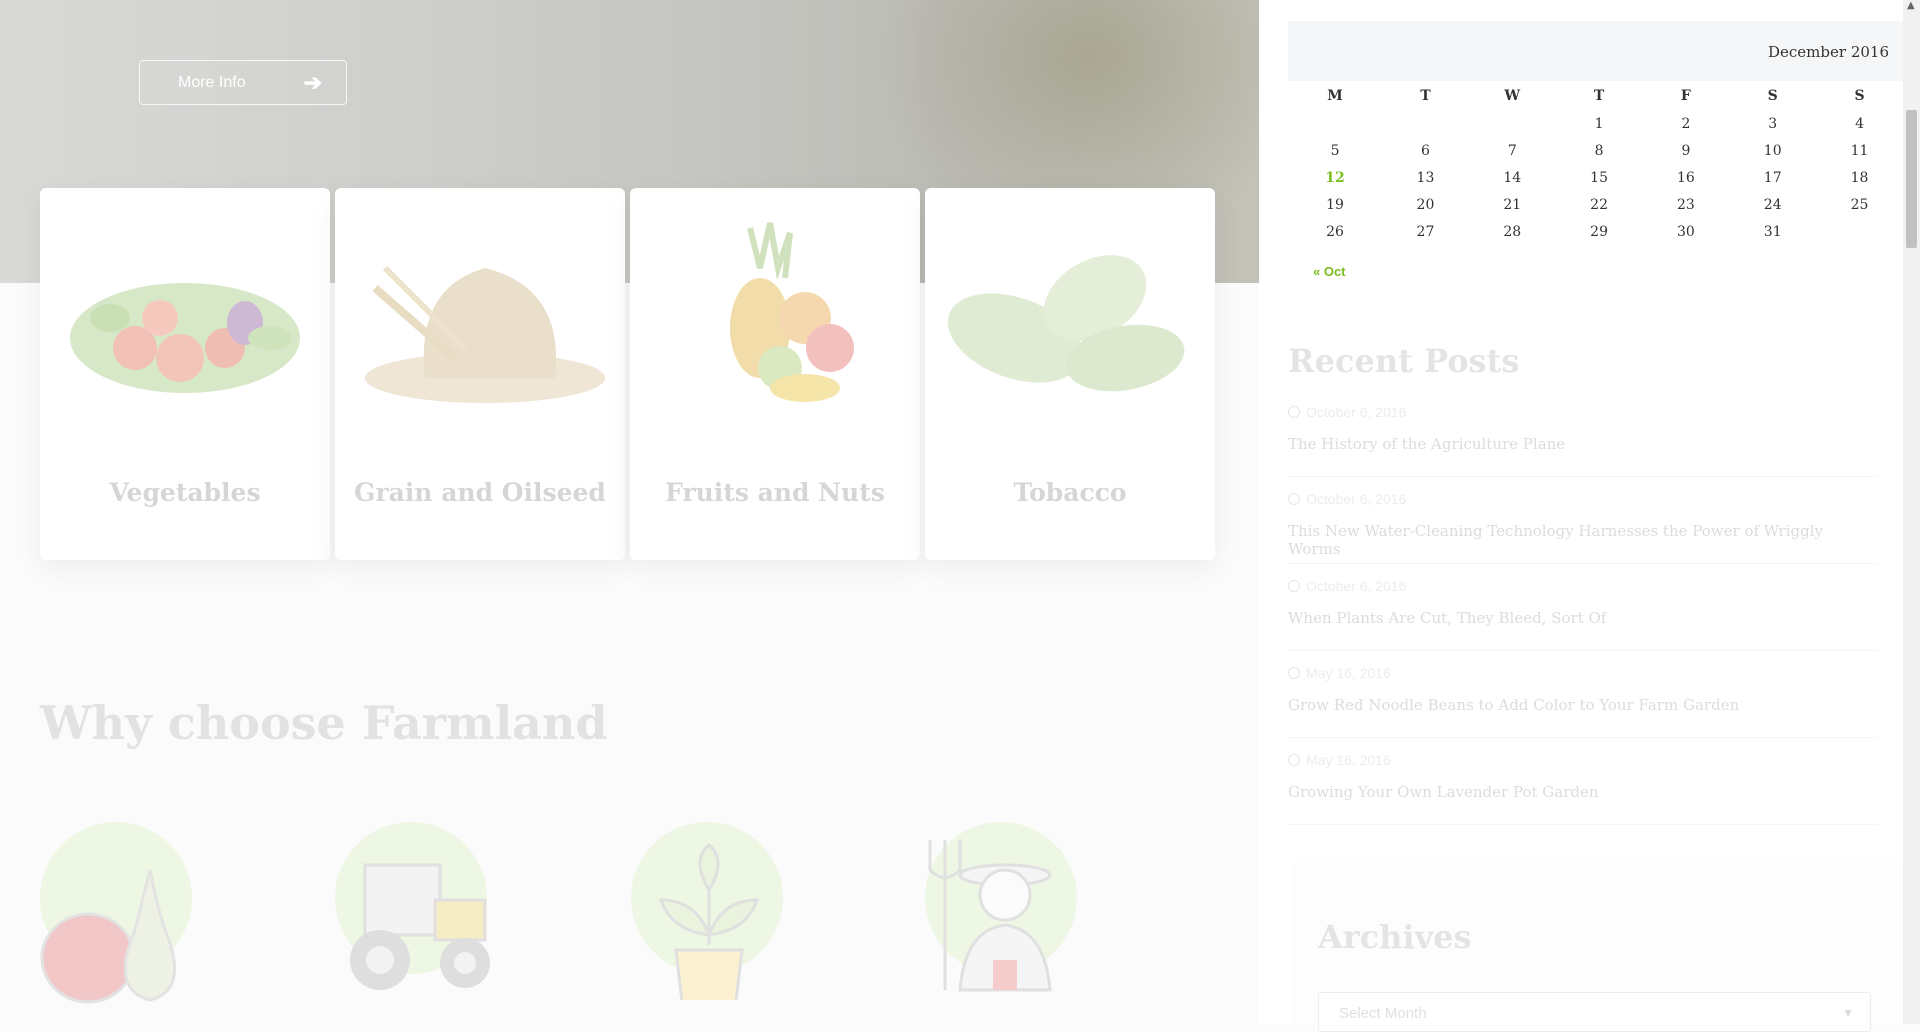 The image size is (1920, 1032). I want to click on calendar-day: 4, so click(1860, 123).